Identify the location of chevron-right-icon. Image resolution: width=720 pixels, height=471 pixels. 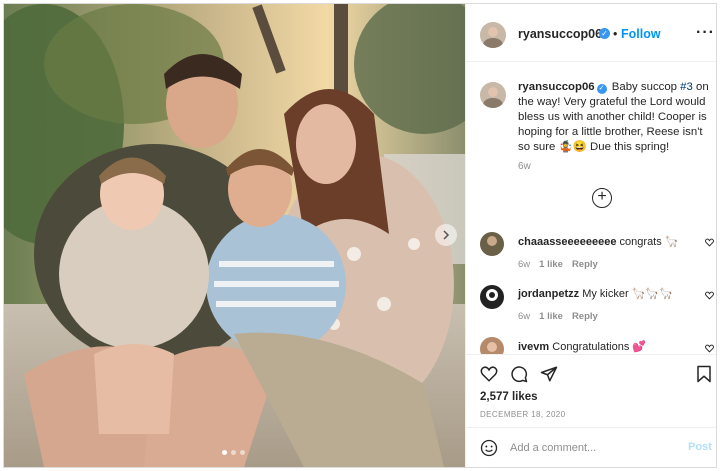
(446, 235).